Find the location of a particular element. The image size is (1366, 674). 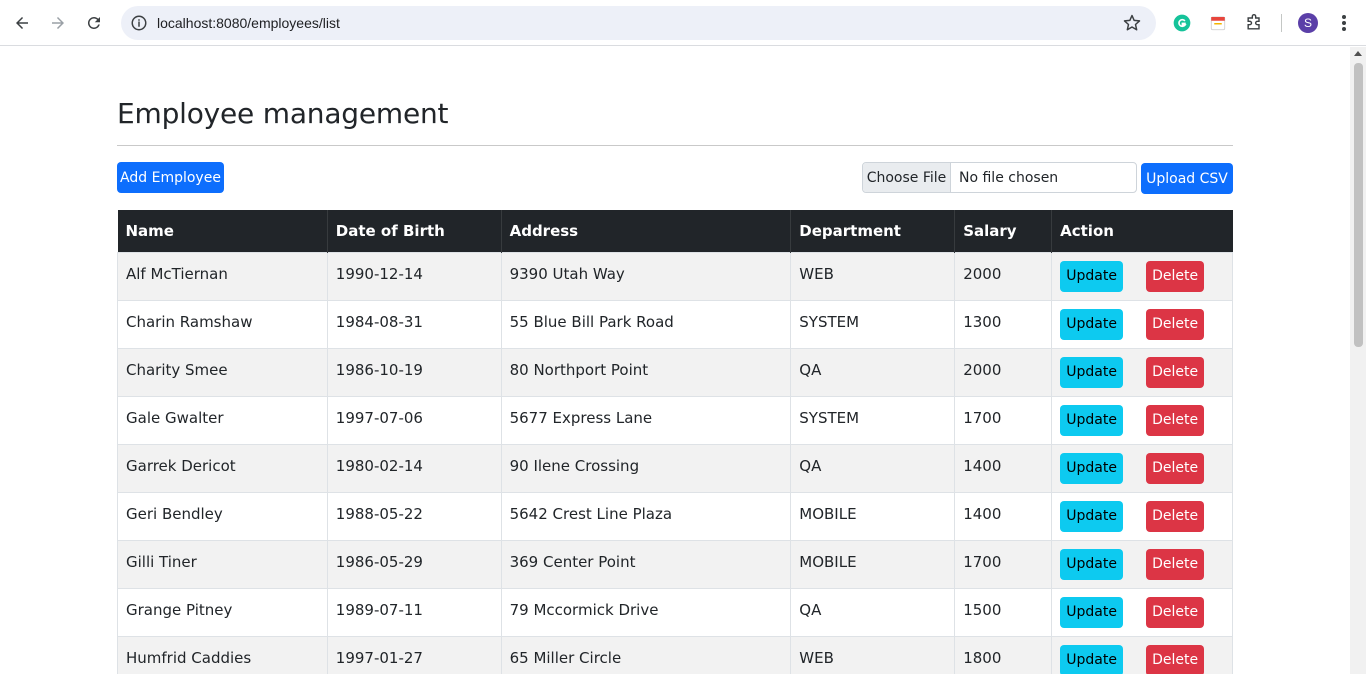

cell-dob: 1980-02-14 is located at coordinates (414, 468).